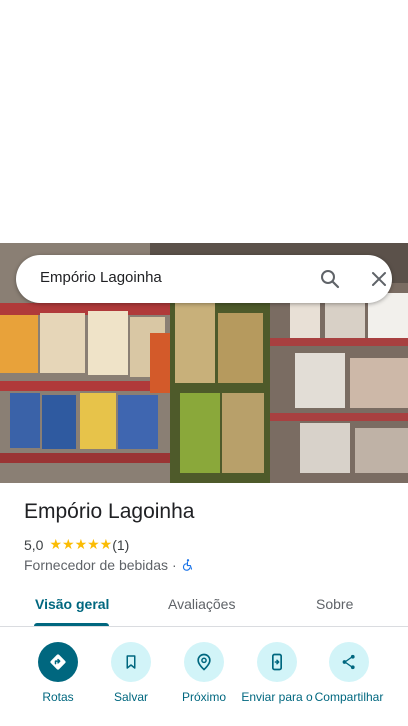 The width and height of the screenshot is (408, 726). What do you see at coordinates (81, 545) in the screenshot?
I see `rating-stars: ★★★★★` at bounding box center [81, 545].